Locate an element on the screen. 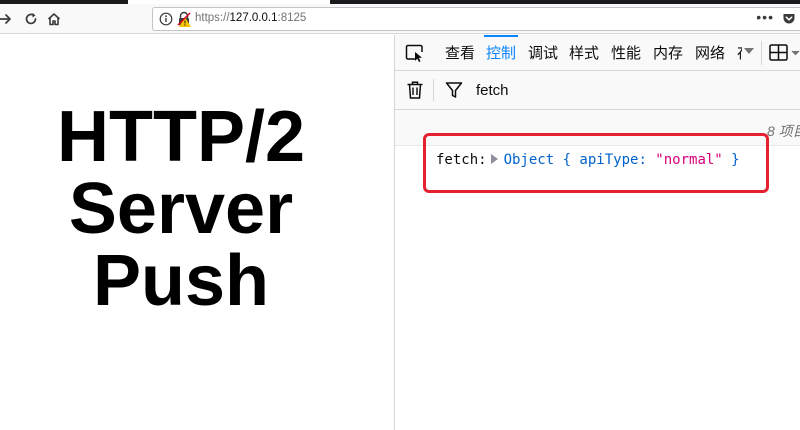  heading-line-1: HTTP/2 is located at coordinates (181, 137).